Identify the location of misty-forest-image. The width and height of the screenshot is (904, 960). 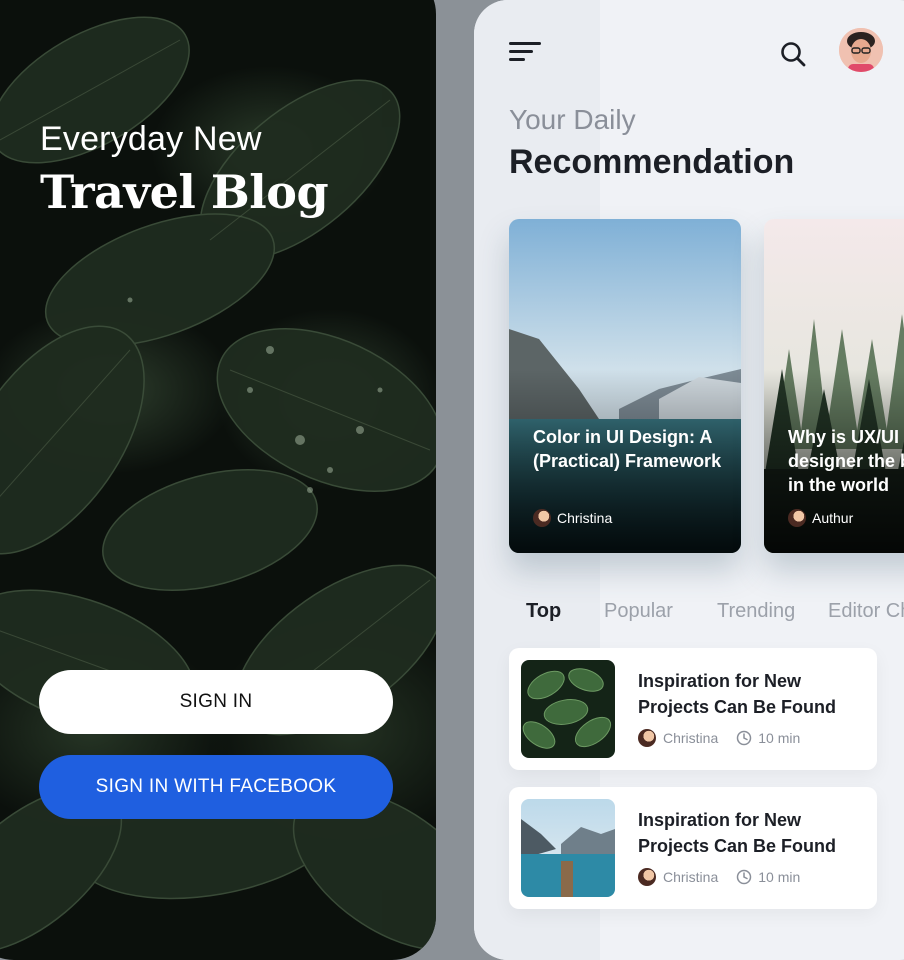
(834, 386).